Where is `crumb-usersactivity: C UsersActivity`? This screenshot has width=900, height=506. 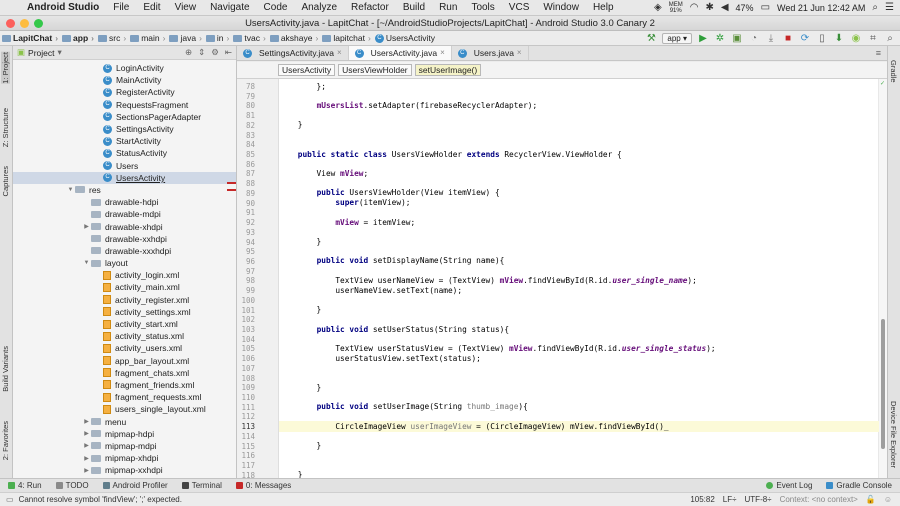
crumb-usersactivity: C UsersActivity is located at coordinates (405, 38).